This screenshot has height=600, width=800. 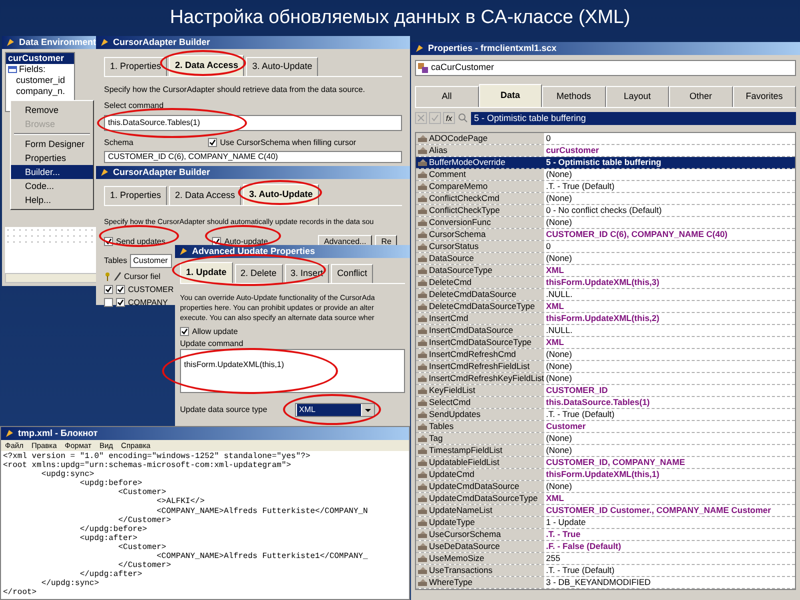 What do you see at coordinates (636, 234) in the screenshot?
I see `property-value: CUSTOMER_ID C(6), COMPANY_NAME C(40)` at bounding box center [636, 234].